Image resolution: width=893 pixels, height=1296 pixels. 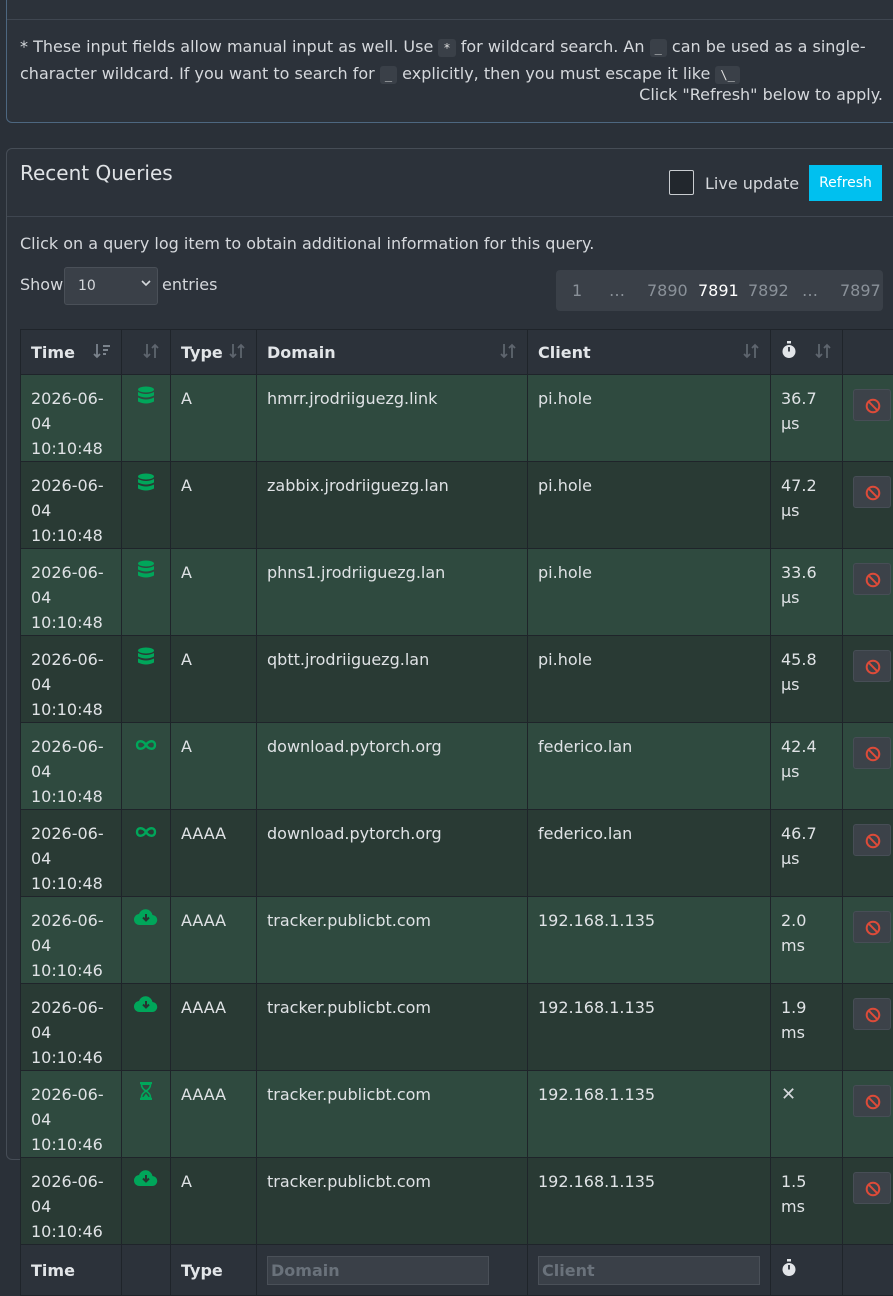 I want to click on column-header-status, so click(x=146, y=352).